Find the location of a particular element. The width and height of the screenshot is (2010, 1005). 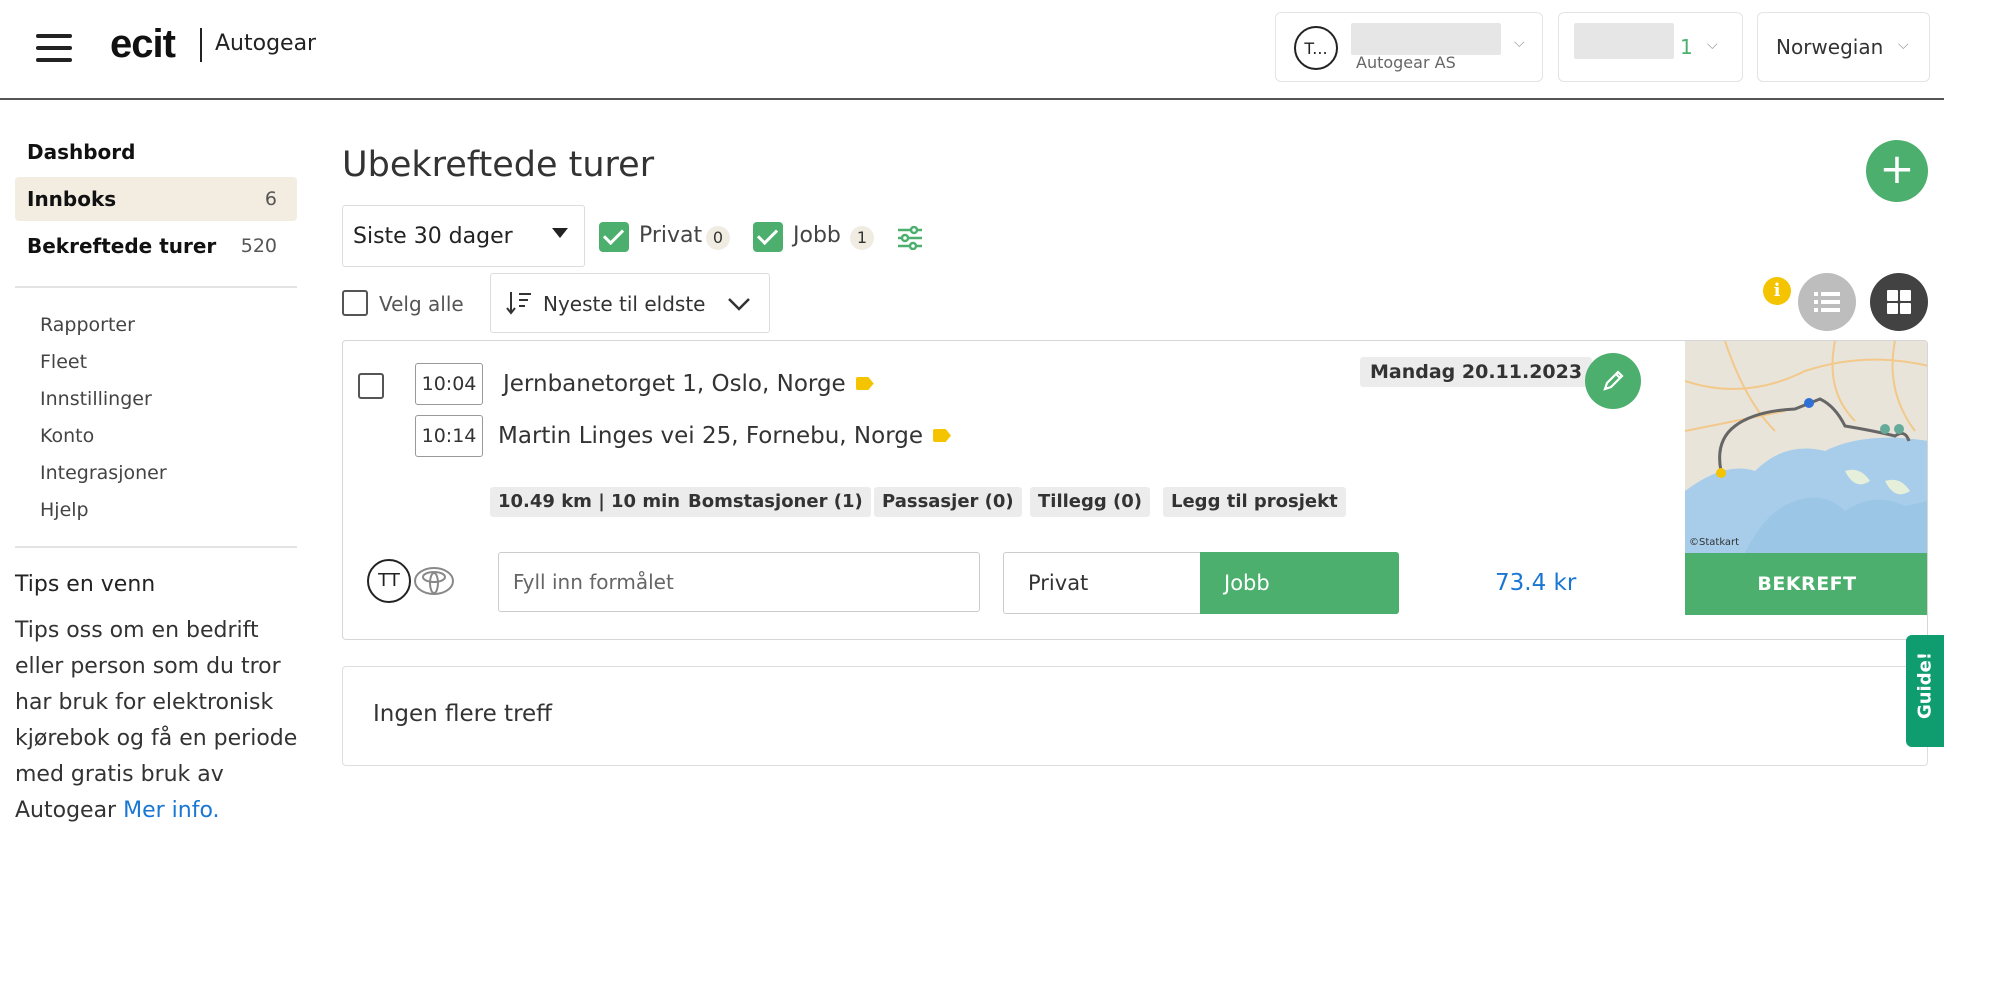

sidebar-item-label: Innboks is located at coordinates (72, 199).